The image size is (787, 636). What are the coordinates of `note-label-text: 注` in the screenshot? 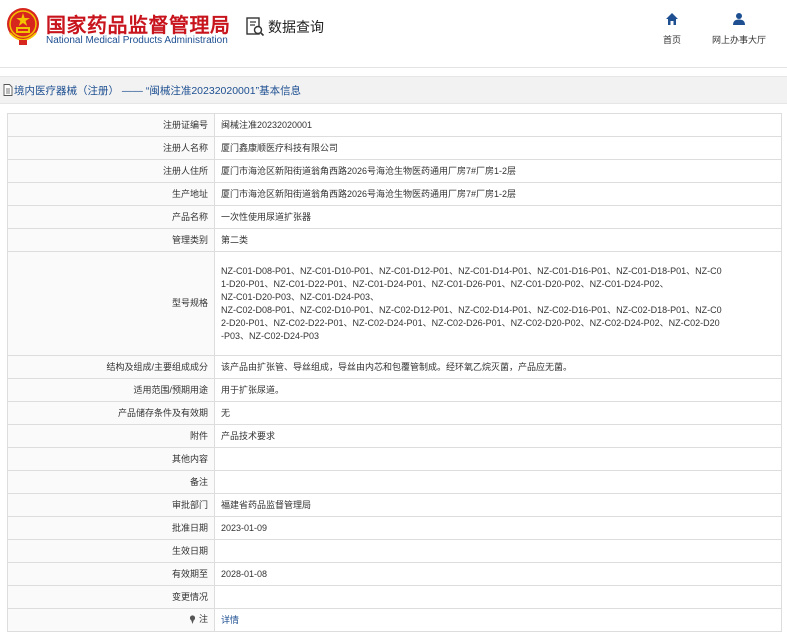 It's located at (203, 618).